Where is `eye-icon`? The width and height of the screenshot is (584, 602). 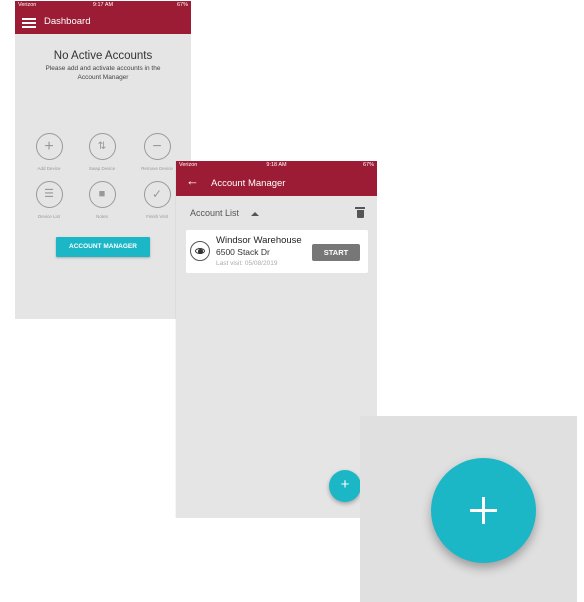
eye-icon is located at coordinates (200, 251).